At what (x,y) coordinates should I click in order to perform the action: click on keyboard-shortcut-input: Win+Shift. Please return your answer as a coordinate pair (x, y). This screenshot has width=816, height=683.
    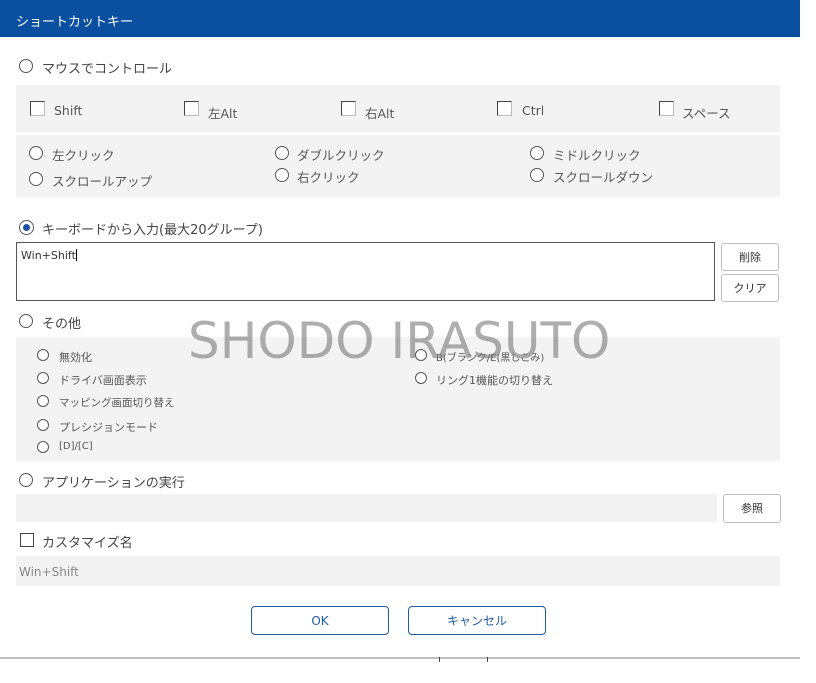
    Looking at the image, I should click on (365, 271).